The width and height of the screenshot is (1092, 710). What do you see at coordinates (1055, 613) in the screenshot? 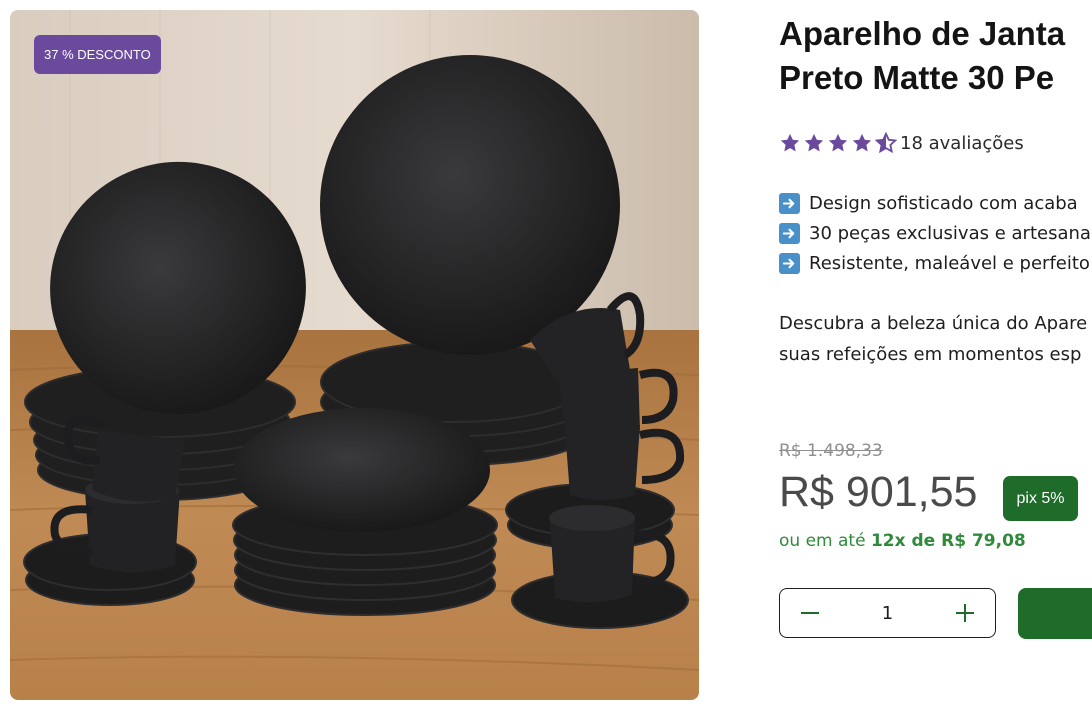
I see `add-to-cart-button` at bounding box center [1055, 613].